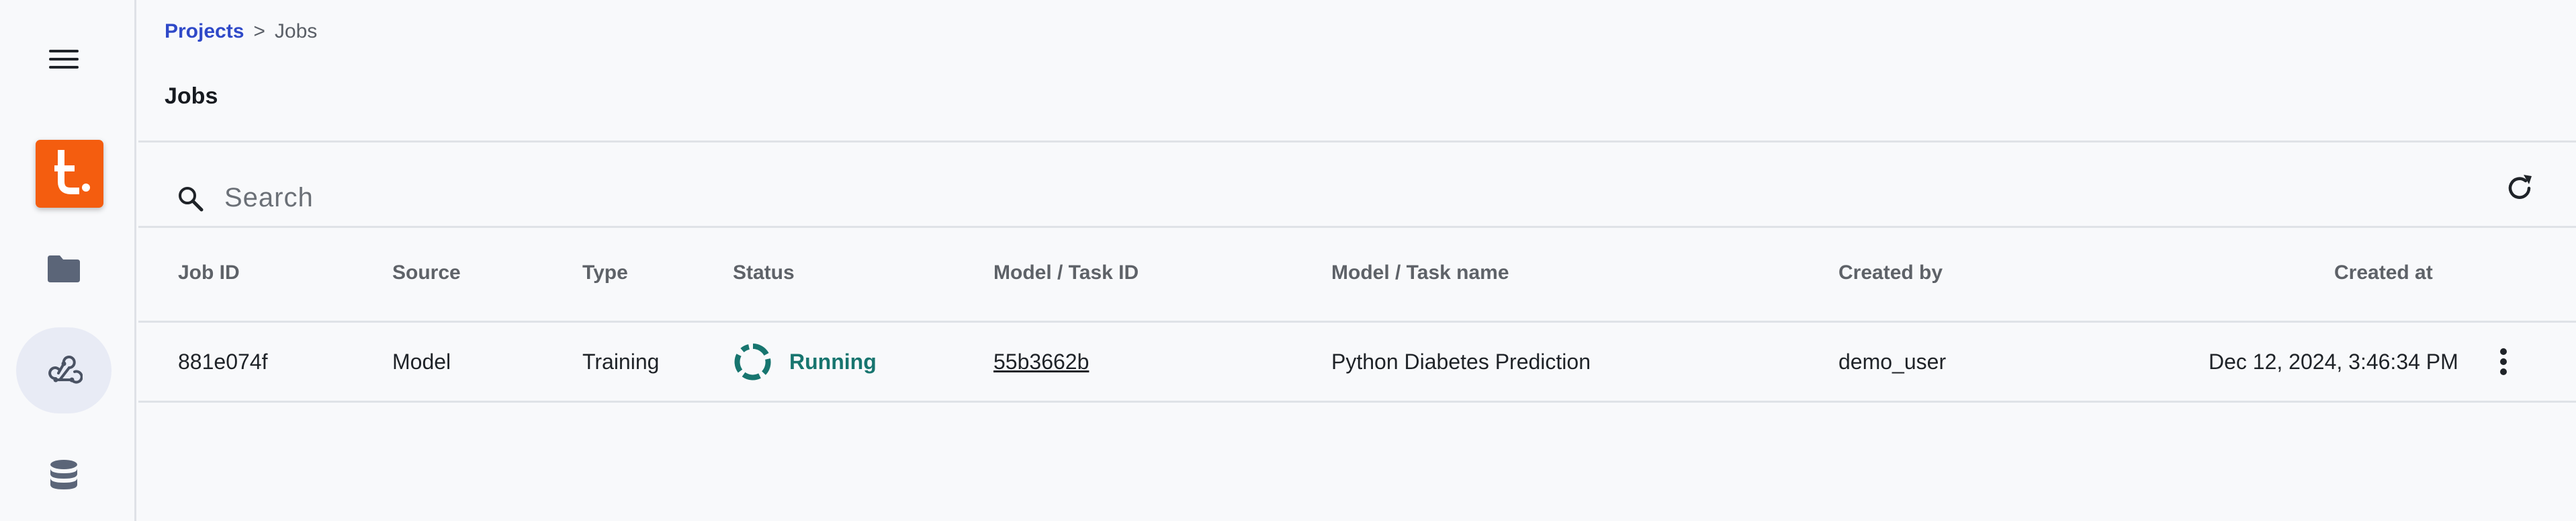 This screenshot has height=521, width=2576. What do you see at coordinates (1066, 273) in the screenshot?
I see `column-header-task-id: Model / Task ID` at bounding box center [1066, 273].